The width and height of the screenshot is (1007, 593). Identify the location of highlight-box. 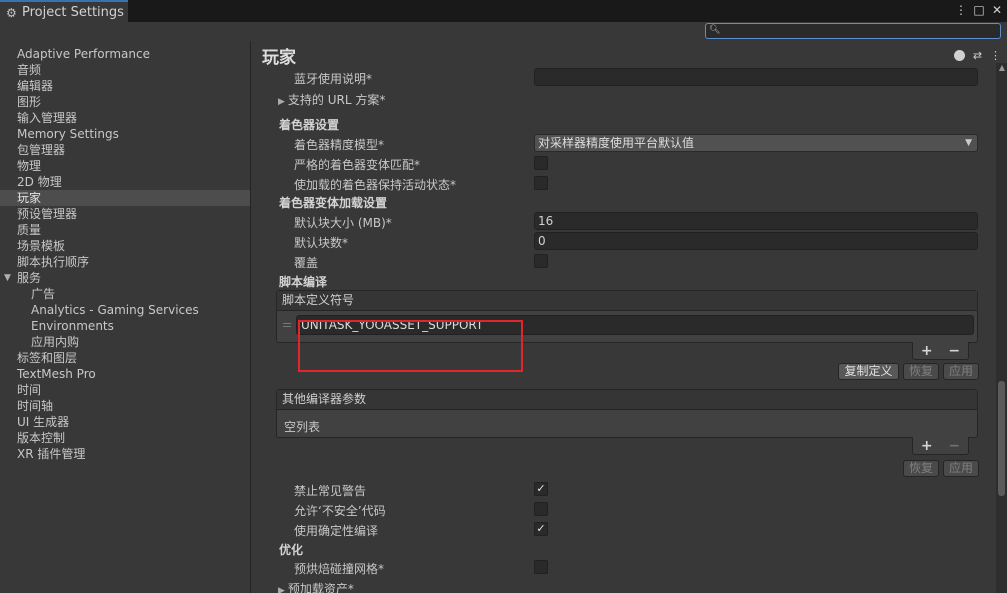
(410, 346).